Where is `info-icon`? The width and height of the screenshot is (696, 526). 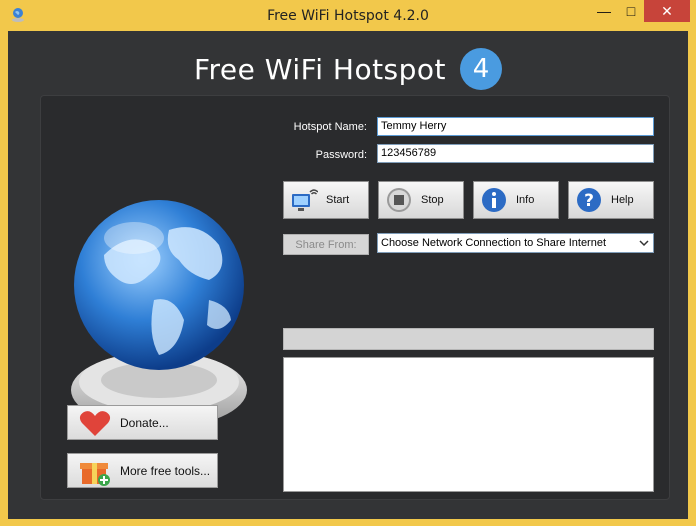 info-icon is located at coordinates (494, 200).